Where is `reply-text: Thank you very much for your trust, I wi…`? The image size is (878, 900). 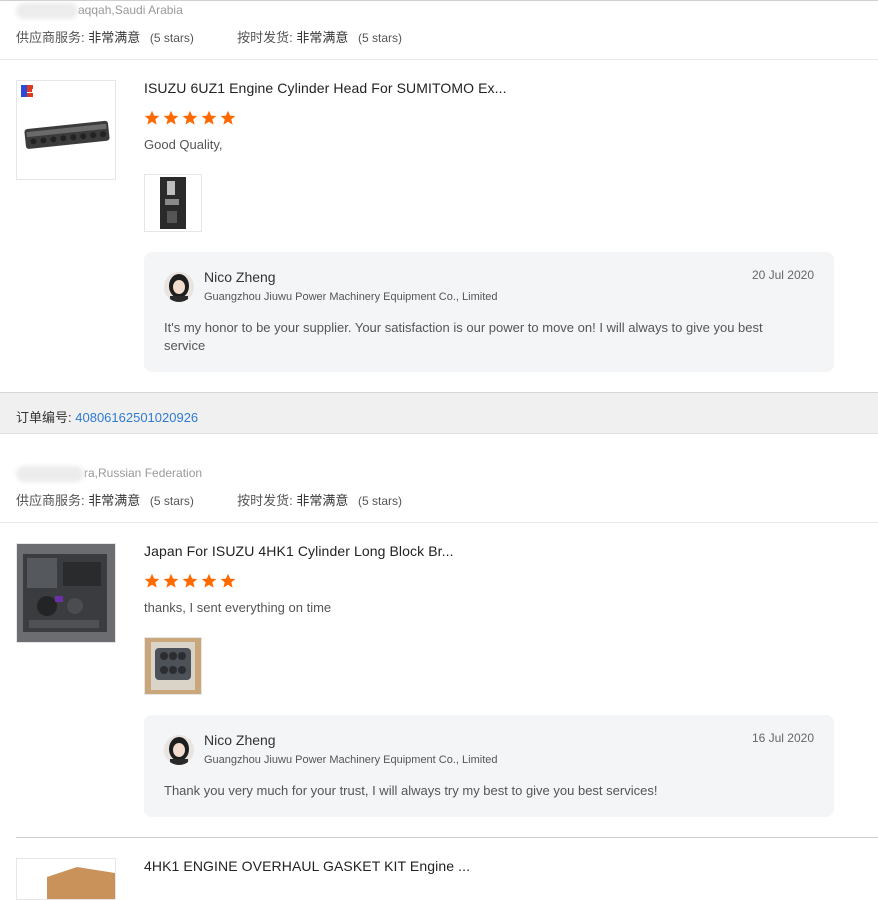 reply-text: Thank you very much for your trust, I wi… is located at coordinates (411, 790).